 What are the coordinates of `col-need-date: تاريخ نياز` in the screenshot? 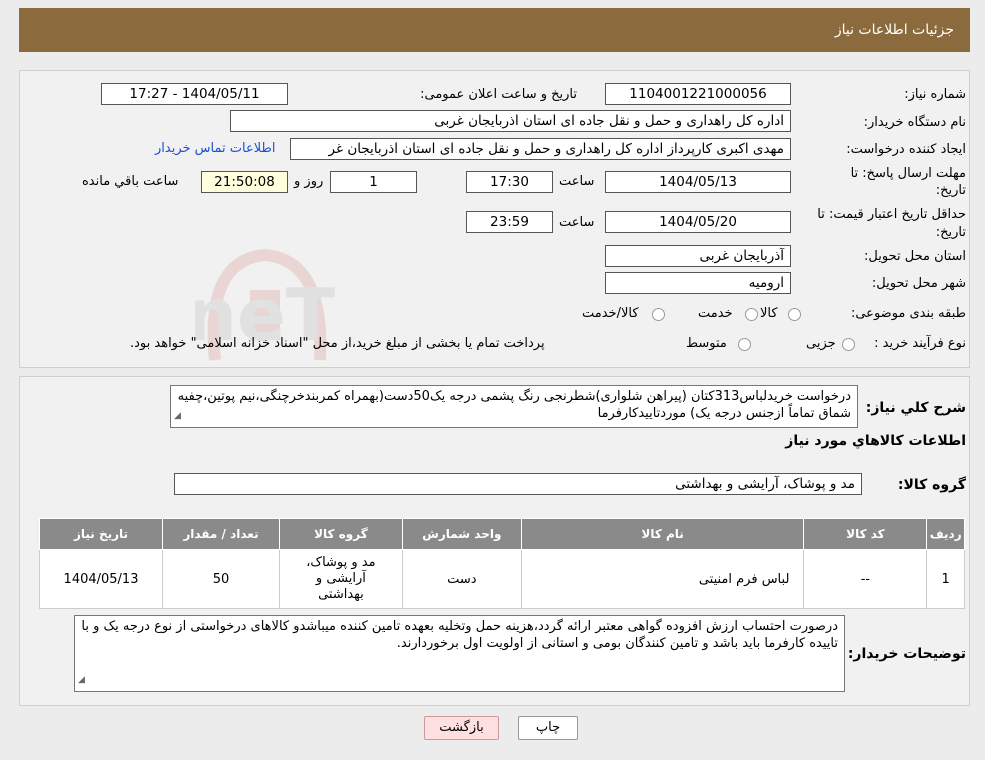 It's located at (101, 534).